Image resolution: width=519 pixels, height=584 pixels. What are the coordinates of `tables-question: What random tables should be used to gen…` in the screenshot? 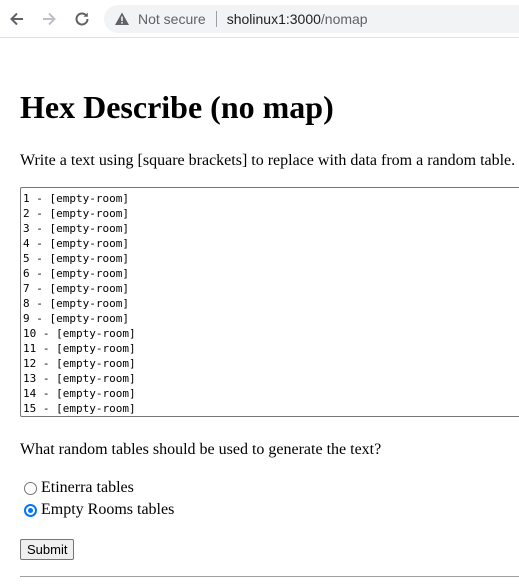 It's located at (201, 449).